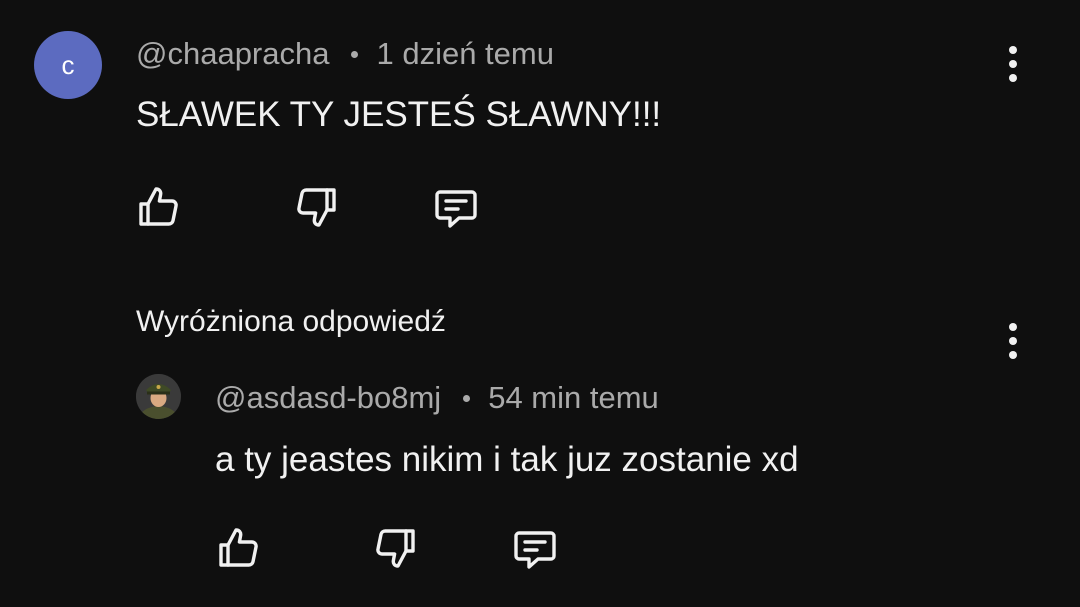  I want to click on reply-reply-button, so click(535, 548).